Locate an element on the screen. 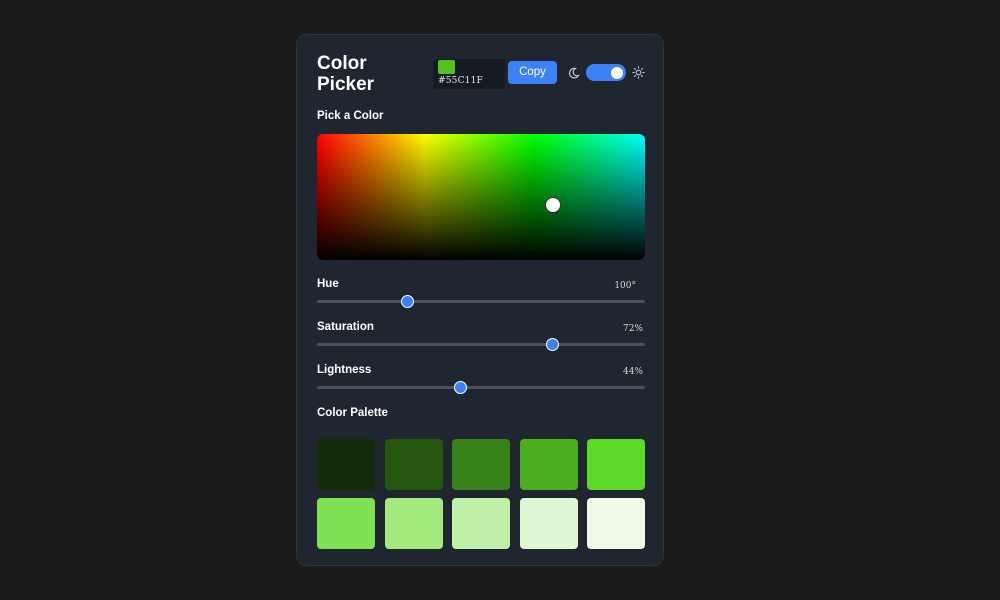 This screenshot has width=1000, height=600. picker-handle is located at coordinates (553, 204).